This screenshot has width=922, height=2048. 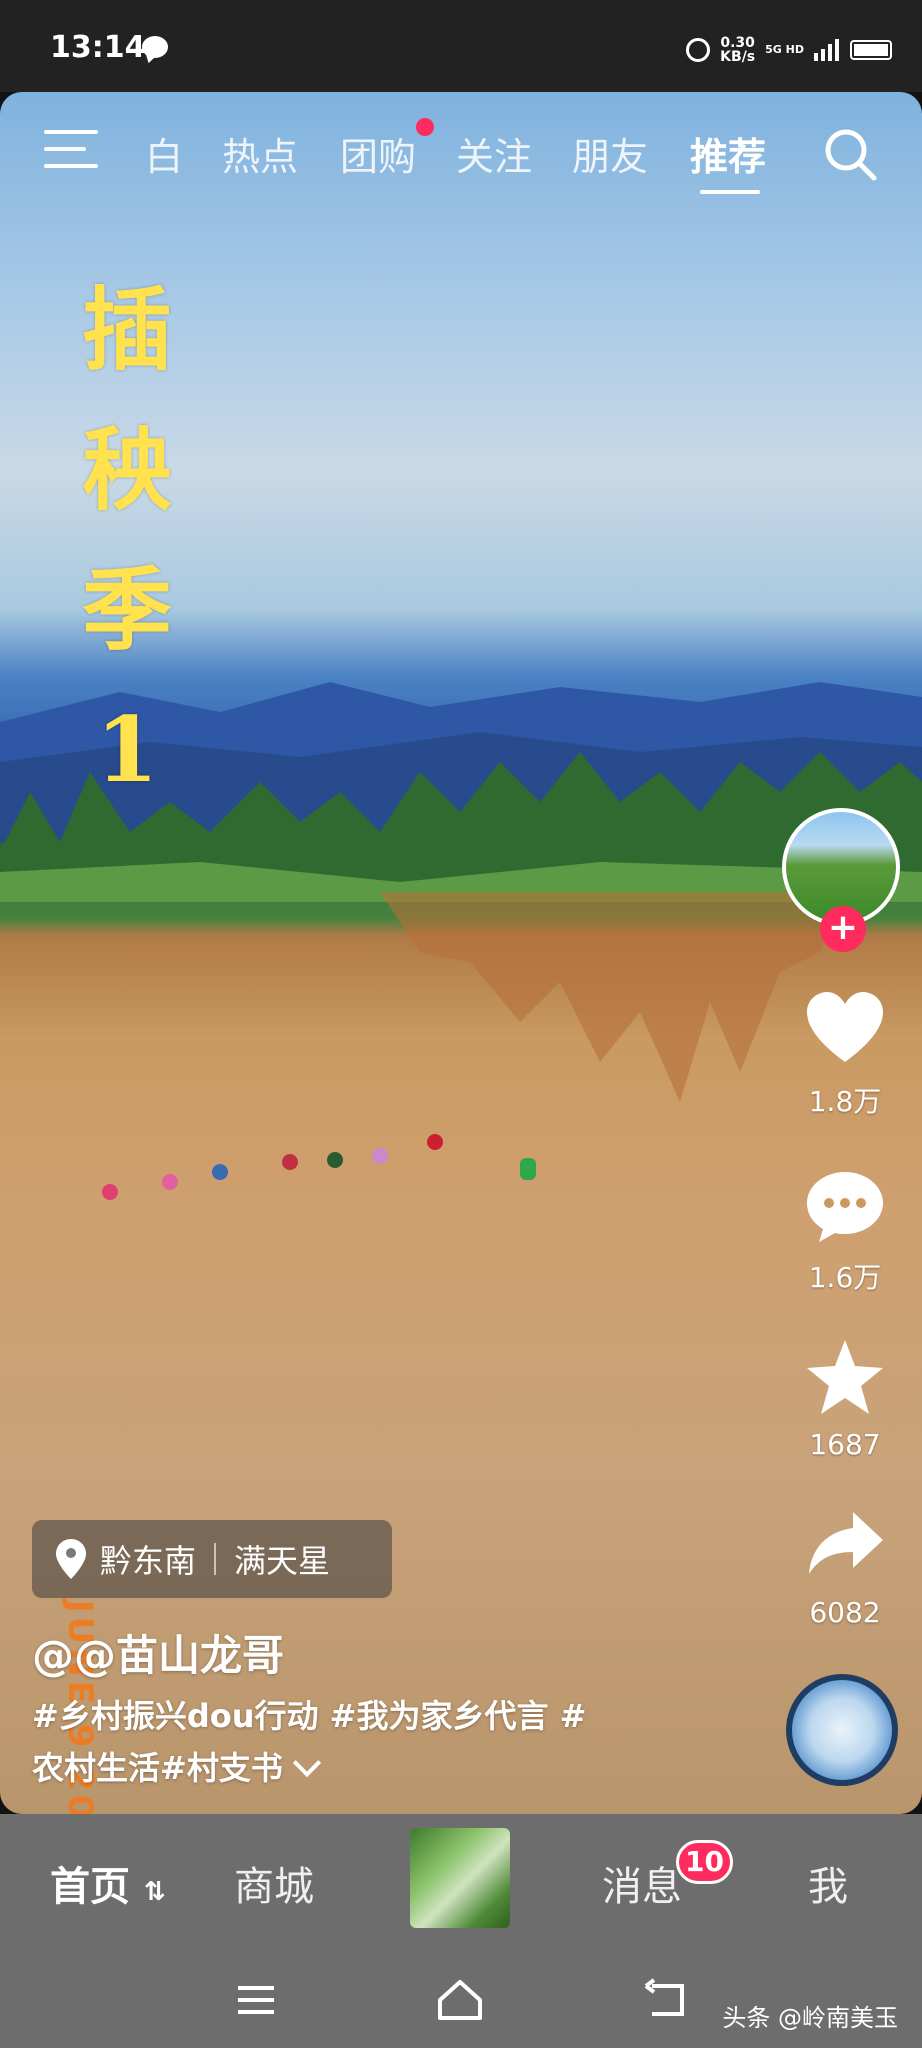 What do you see at coordinates (730, 192) in the screenshot?
I see `active-tab-underline` at bounding box center [730, 192].